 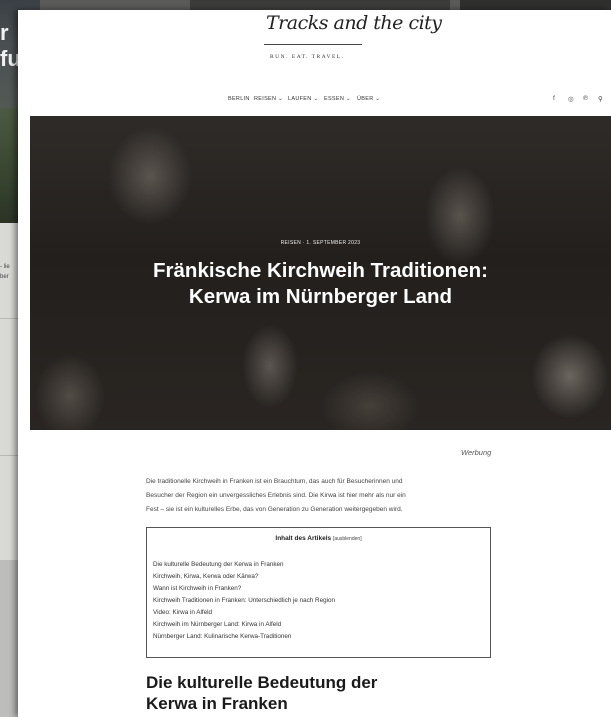 I want to click on section-heading-line: Die kulturelle Bedeutung der, so click(x=262, y=682).